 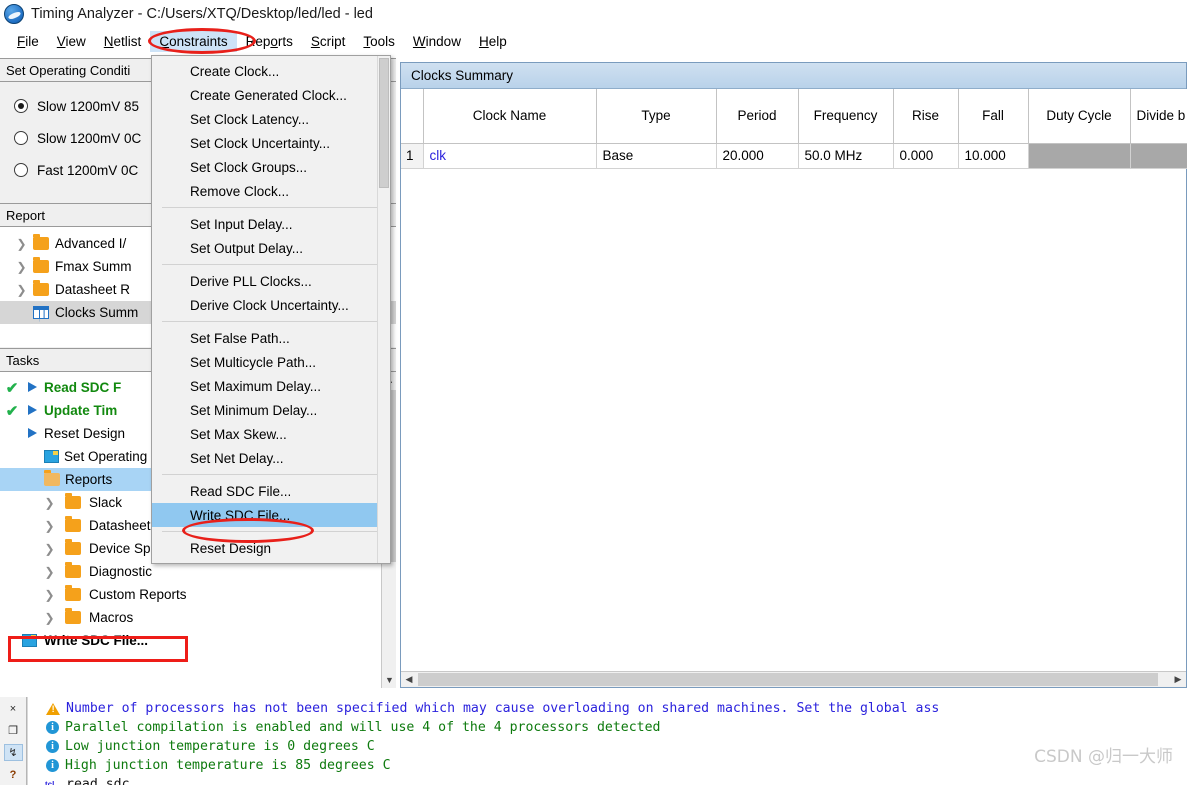 I want to click on log-text: Low junction temperature is 0 degrees C, so click(x=220, y=746).